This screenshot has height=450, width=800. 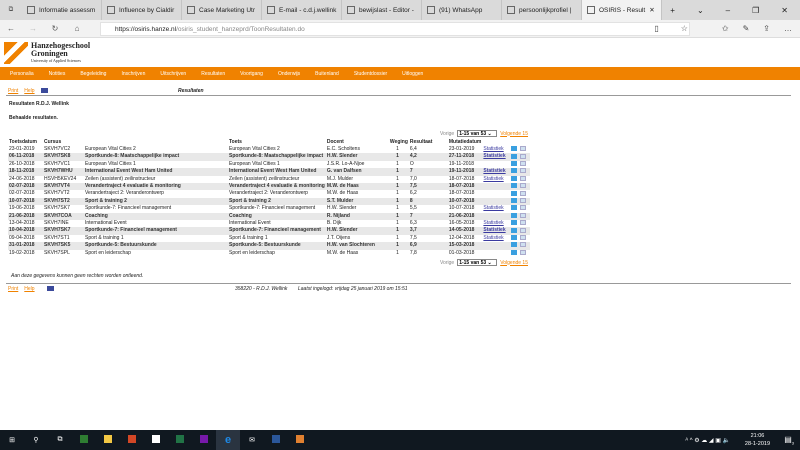 What do you see at coordinates (33, 28) in the screenshot?
I see `forward-icon: →` at bounding box center [33, 28].